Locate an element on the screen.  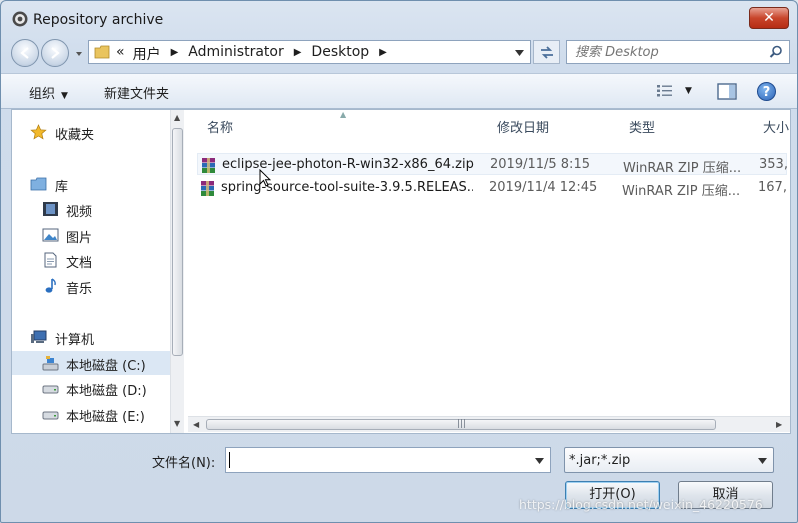
nav-label: 收藏夹 is located at coordinates (75, 135).